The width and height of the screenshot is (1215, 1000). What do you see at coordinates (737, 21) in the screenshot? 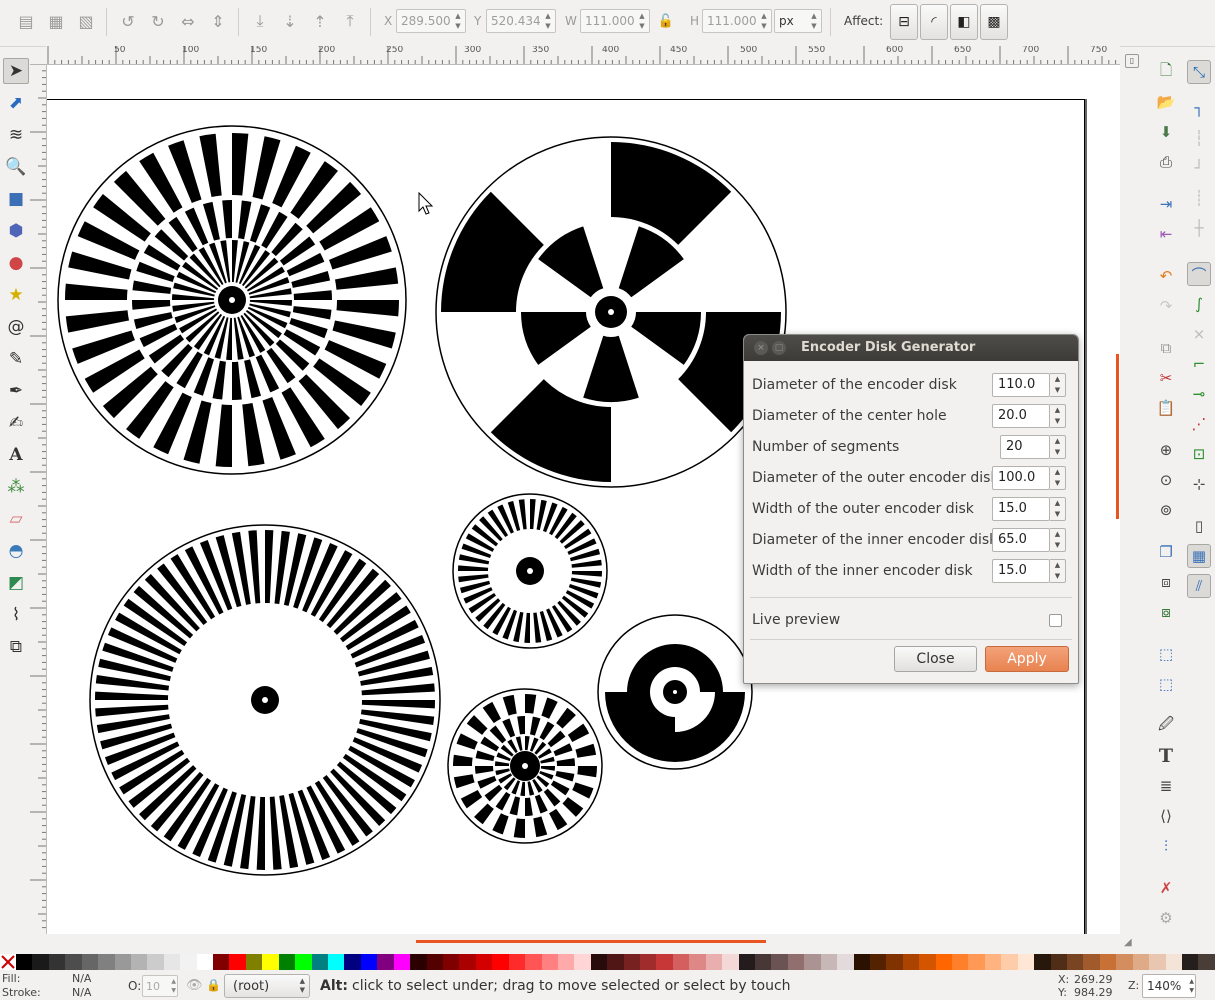
I see `h-field: 111.000 ▲ ▼` at bounding box center [737, 21].